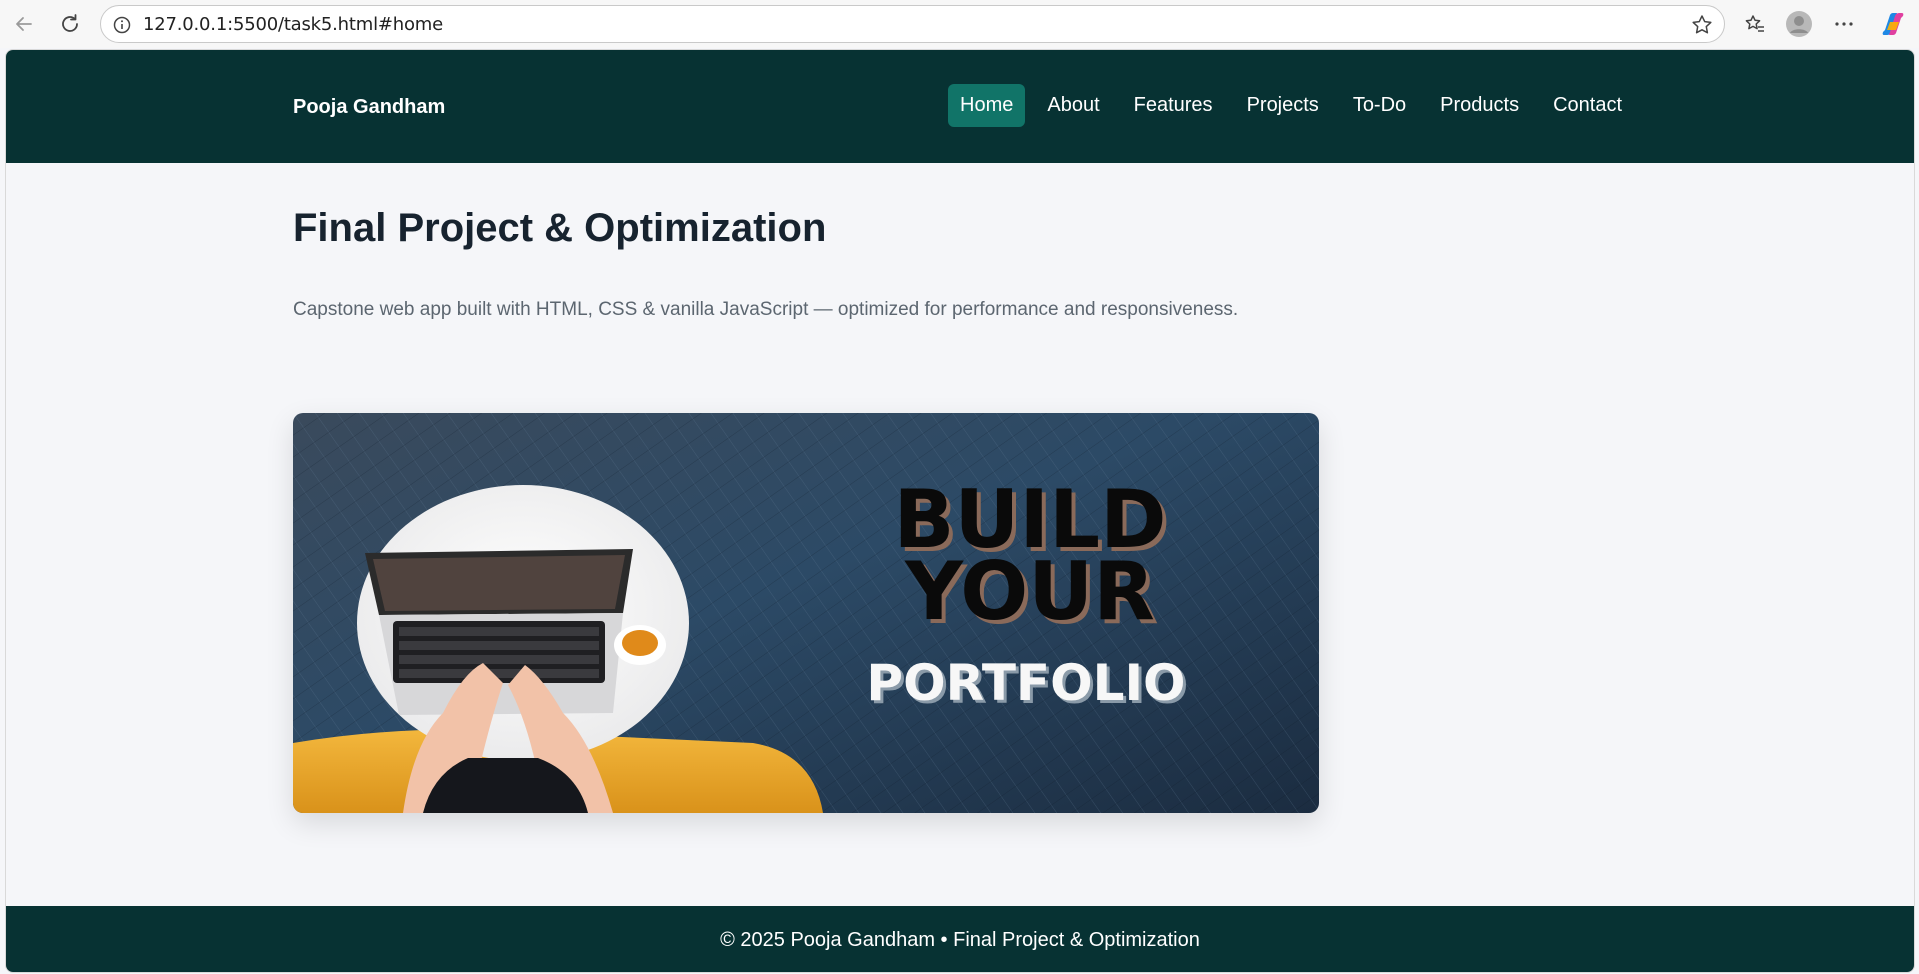 The height and width of the screenshot is (974, 1919). What do you see at coordinates (1029, 591) in the screenshot?
I see `hero-text-your-front: YOUR` at bounding box center [1029, 591].